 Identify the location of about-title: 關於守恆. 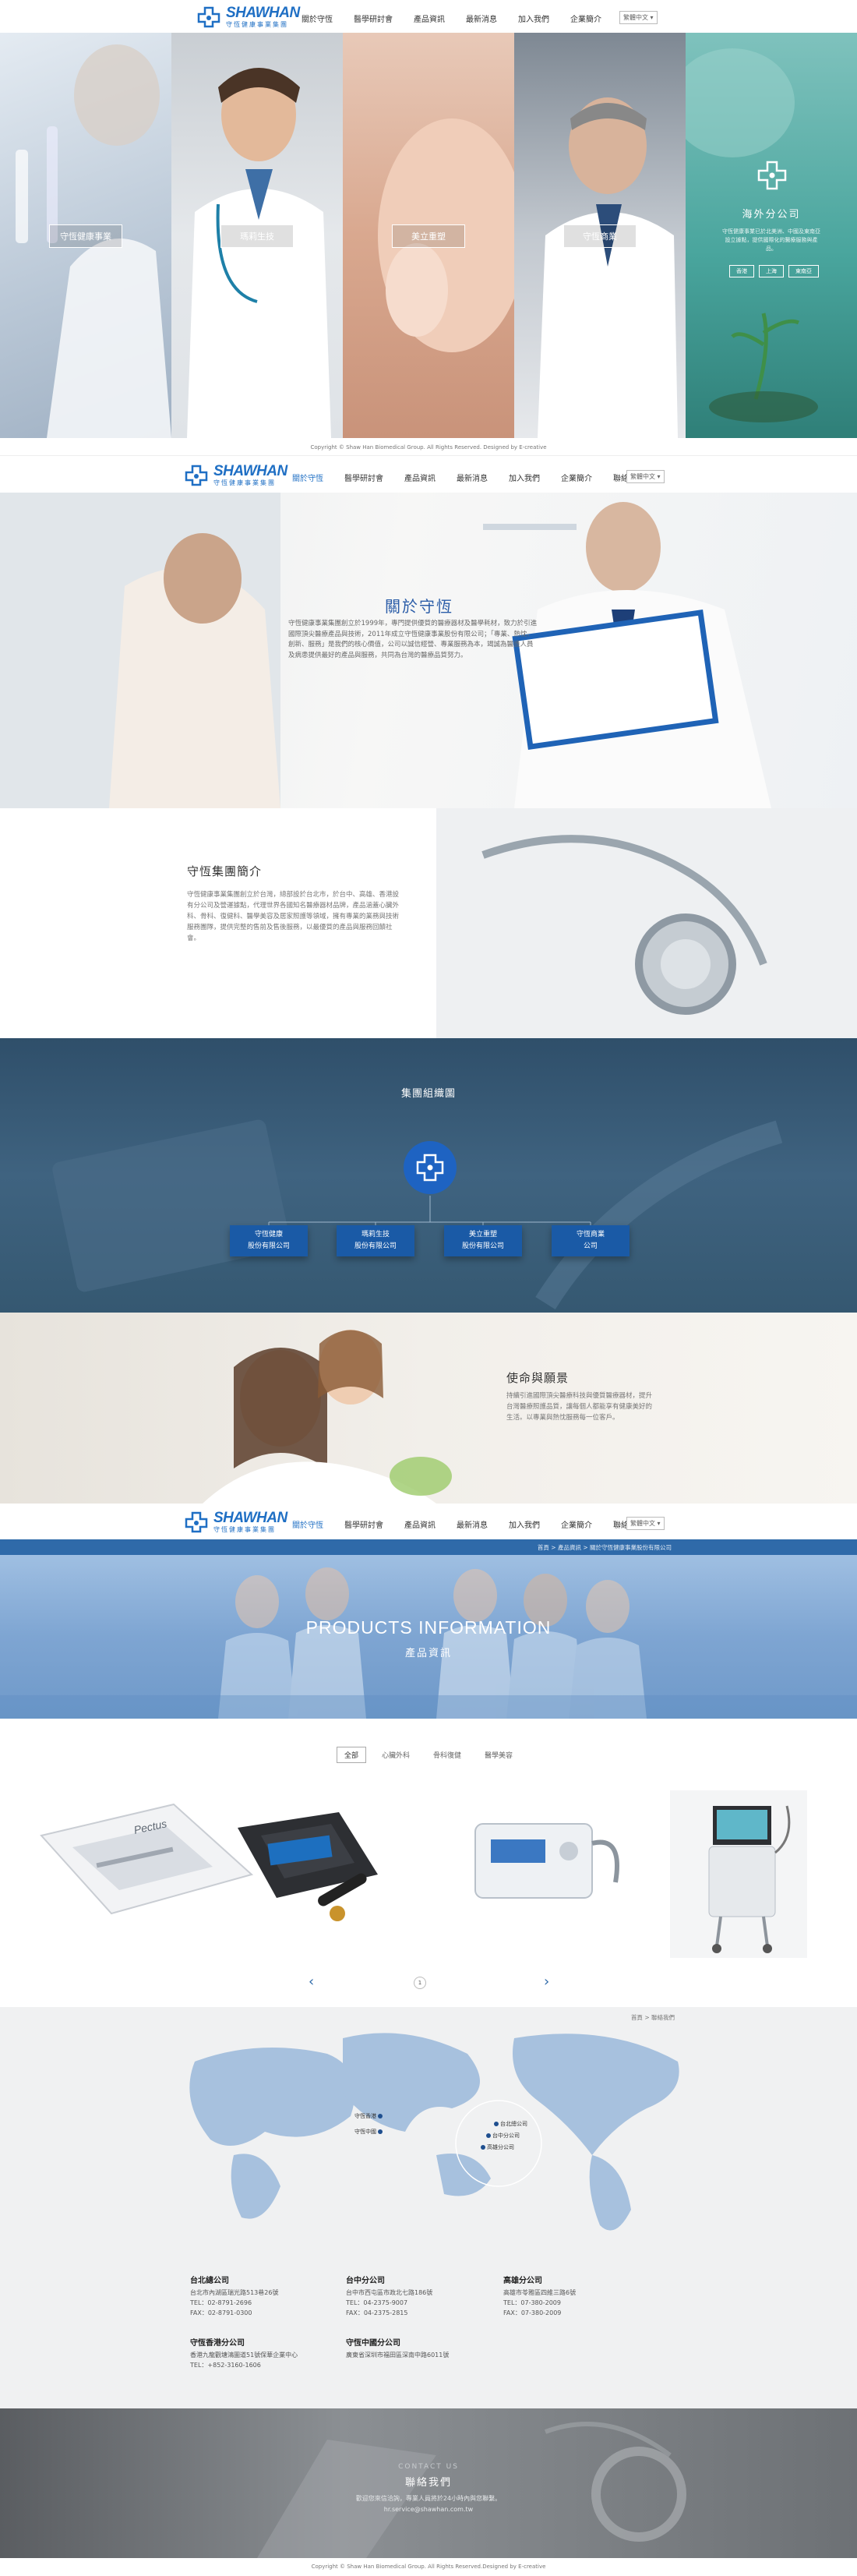
(419, 606).